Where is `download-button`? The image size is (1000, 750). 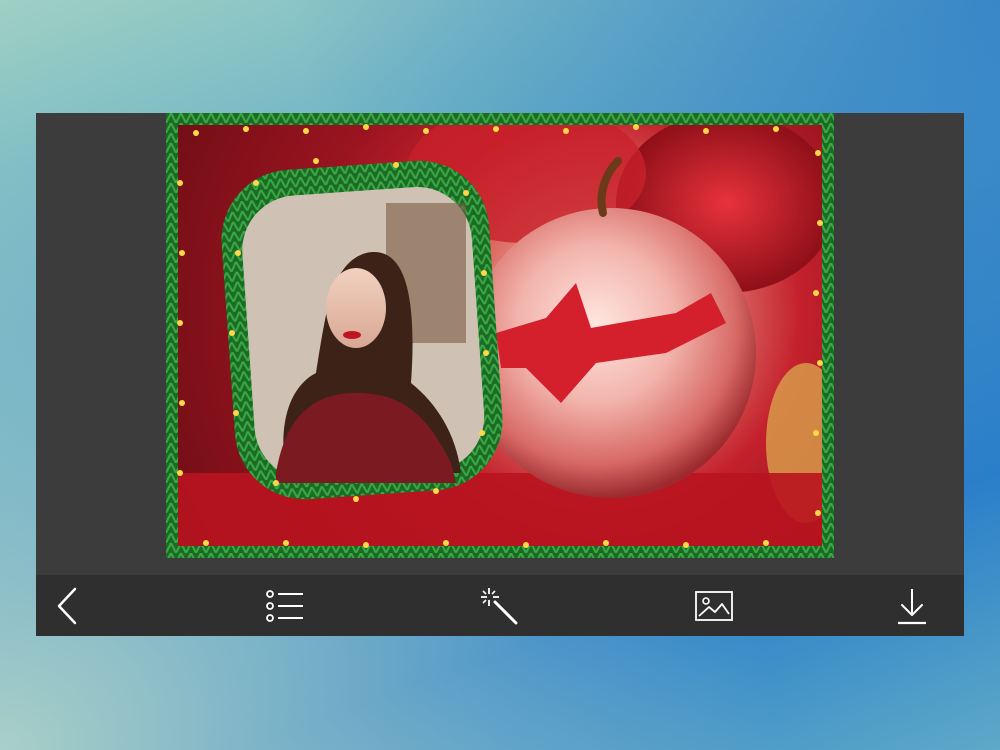
download-button is located at coordinates (912, 606).